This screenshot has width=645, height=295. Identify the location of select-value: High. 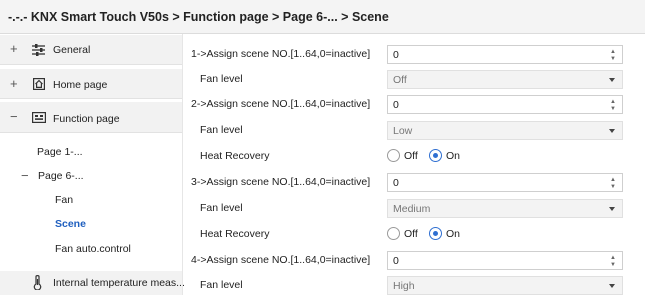
(404, 286).